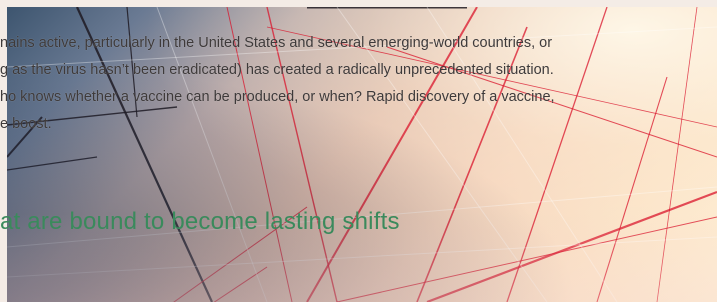  What do you see at coordinates (26, 124) in the screenshot?
I see `paragraph-line: e boost.` at bounding box center [26, 124].